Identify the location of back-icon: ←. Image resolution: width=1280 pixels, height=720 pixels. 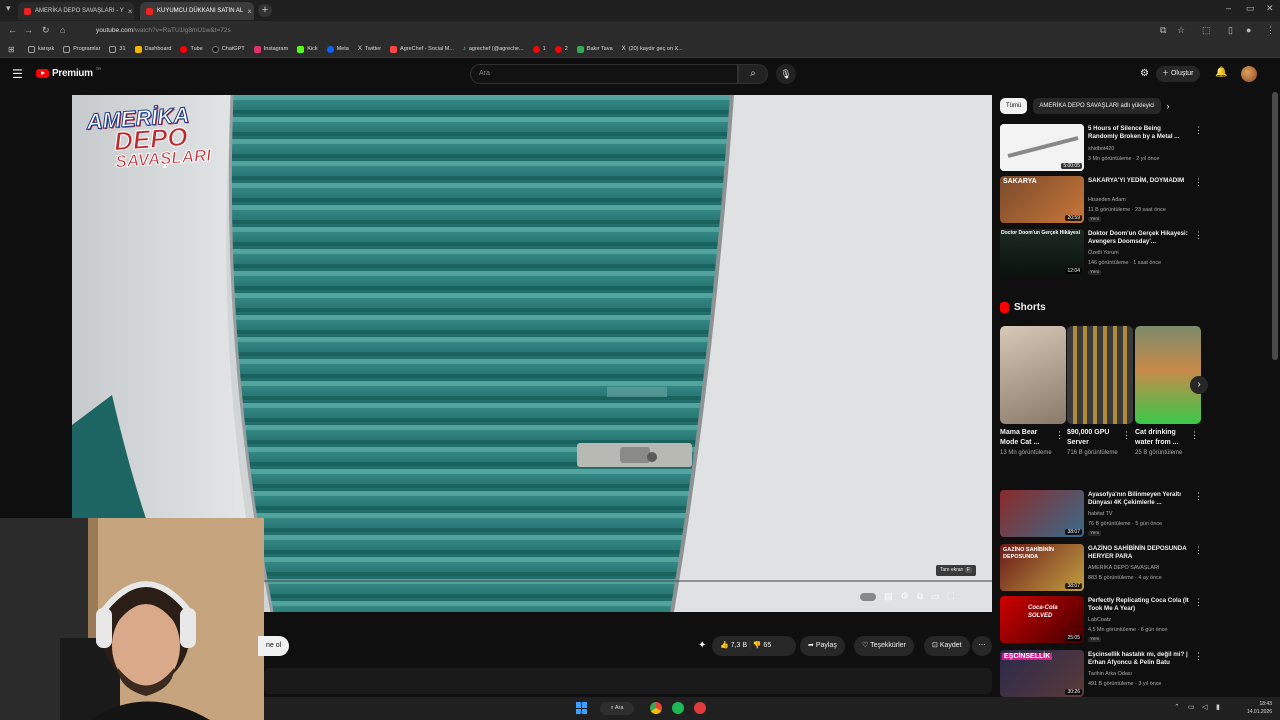
(12, 30).